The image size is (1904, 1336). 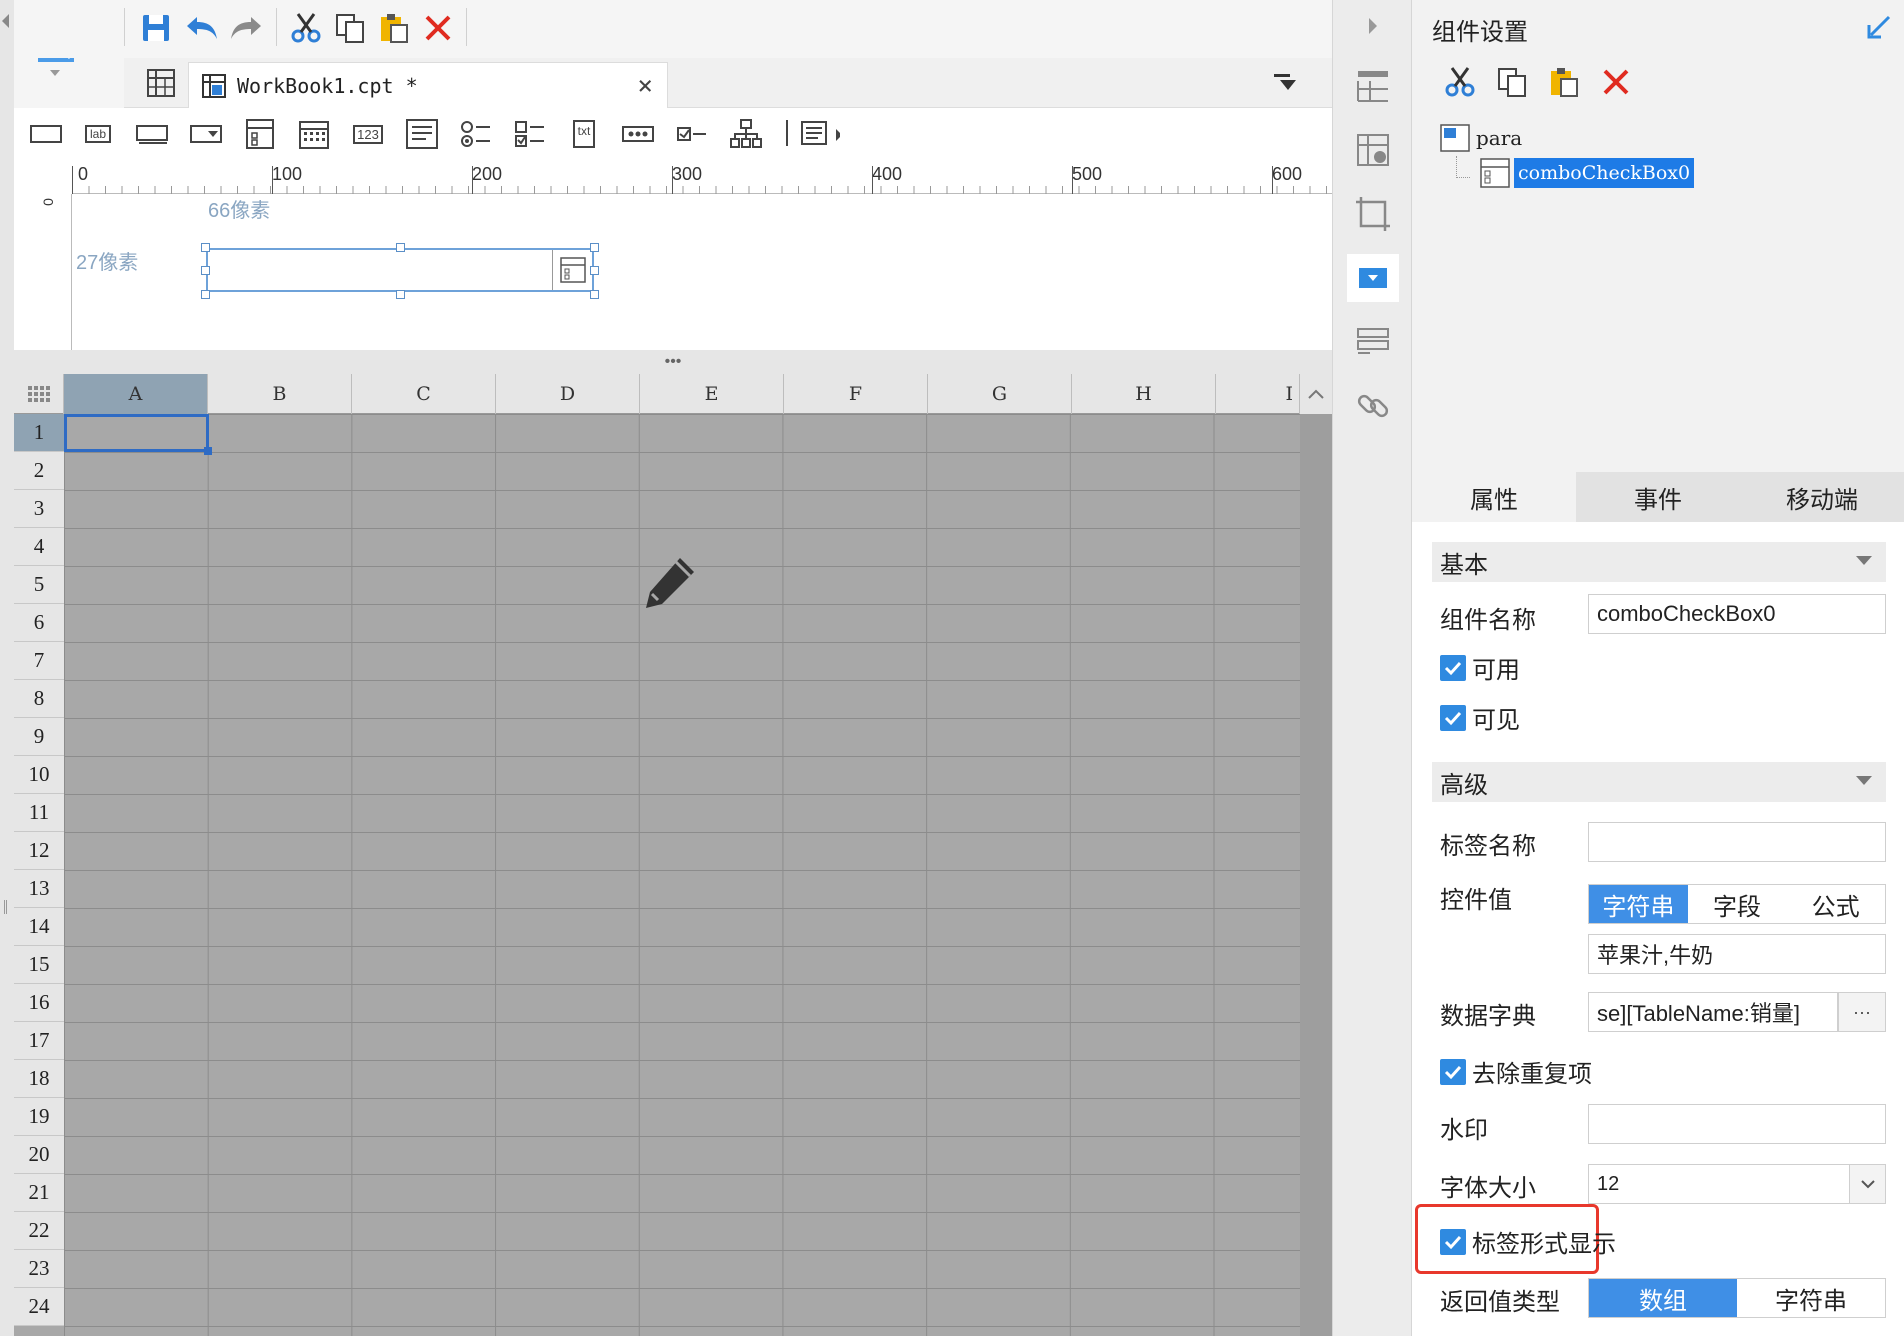 I want to click on tab-mobile: 移动端, so click(x=1822, y=497).